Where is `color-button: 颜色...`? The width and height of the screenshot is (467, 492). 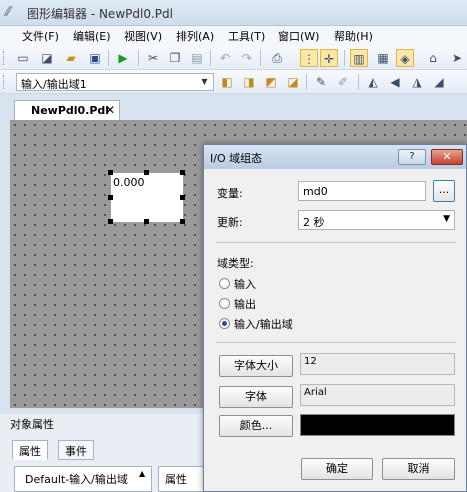 color-button: 颜色... is located at coordinates (256, 426).